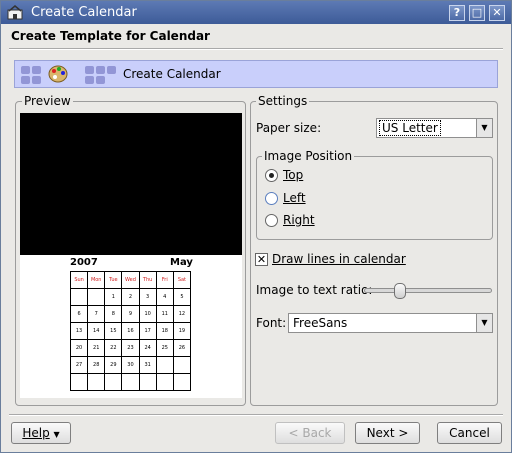 The width and height of the screenshot is (512, 453). I want to click on day-cell: 25, so click(164, 348).